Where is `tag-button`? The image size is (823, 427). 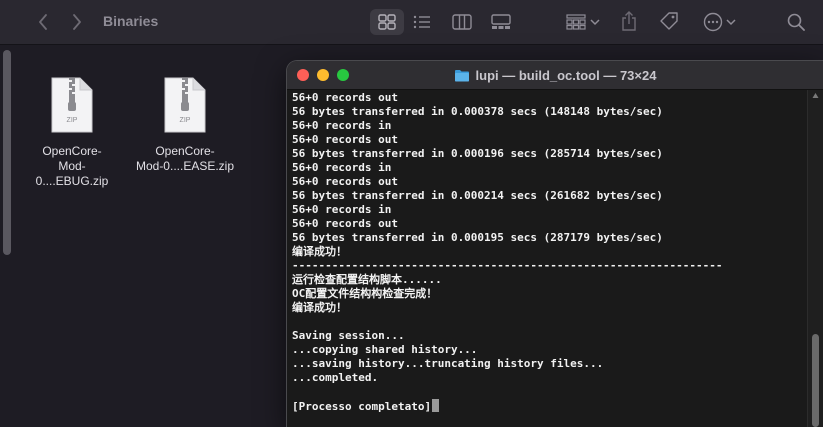 tag-button is located at coordinates (669, 21).